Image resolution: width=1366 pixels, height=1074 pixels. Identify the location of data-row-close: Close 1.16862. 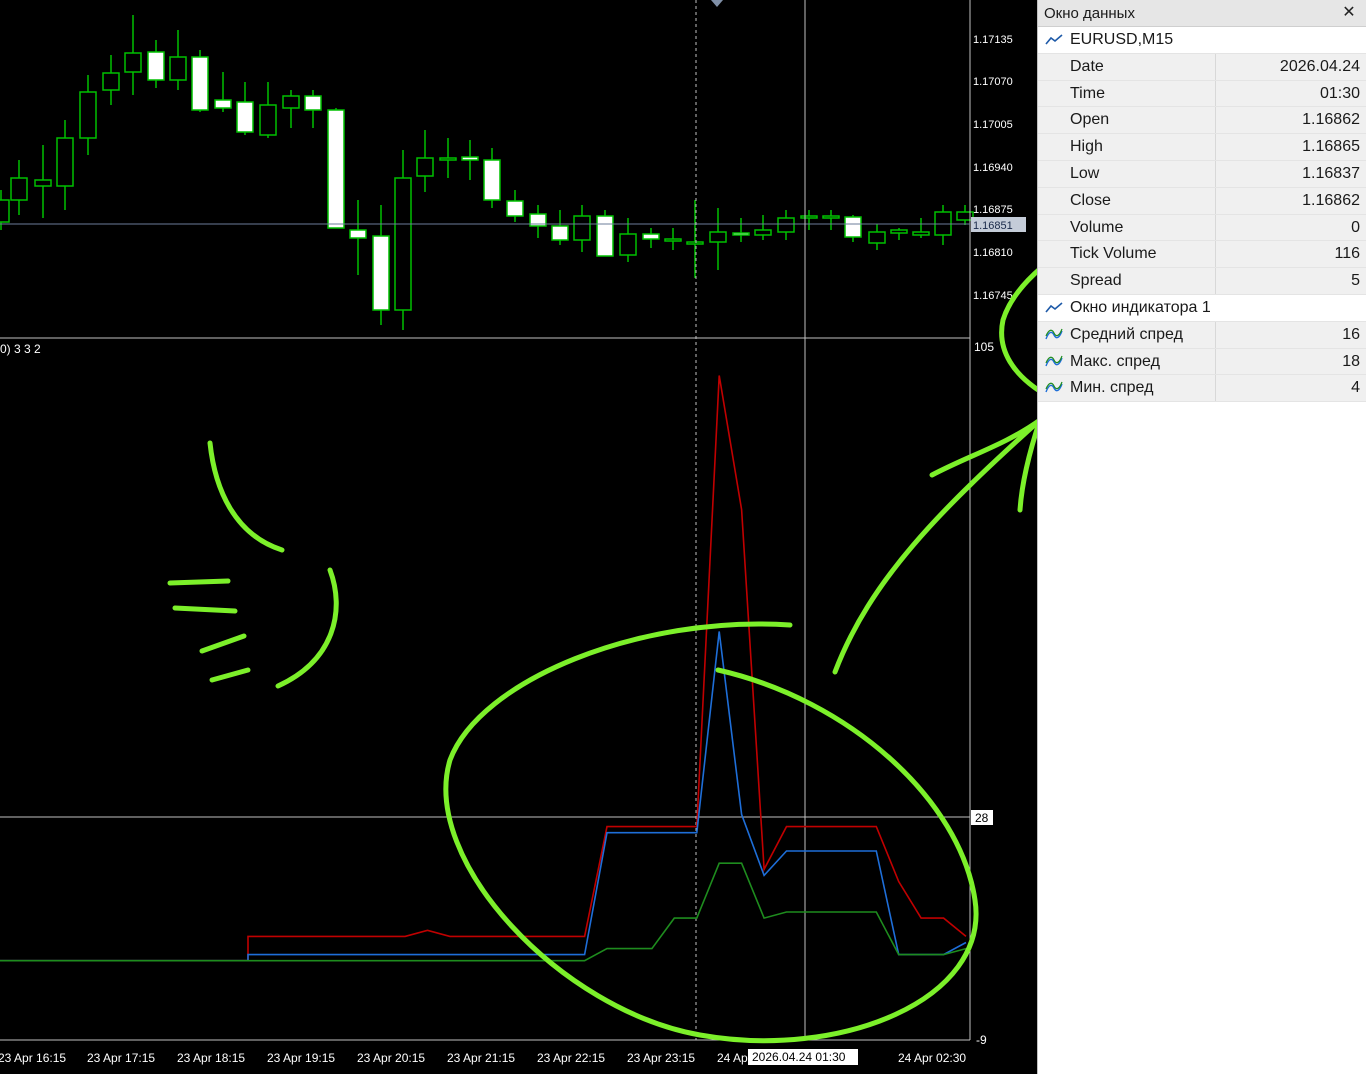
(1202, 201).